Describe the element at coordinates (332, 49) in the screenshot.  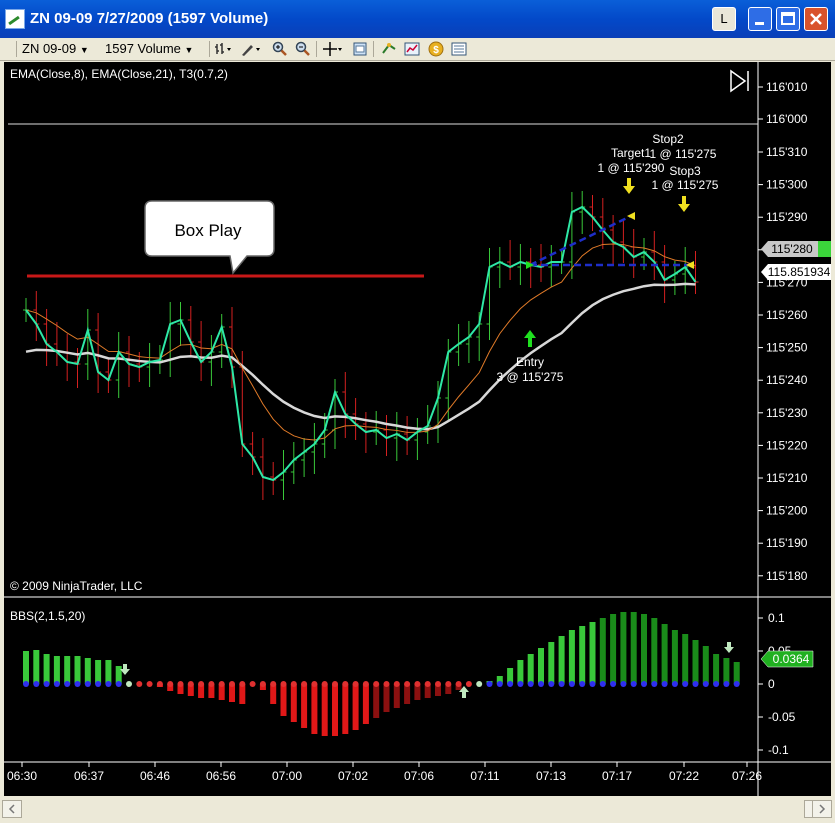
I see `crosshair-icon` at that location.